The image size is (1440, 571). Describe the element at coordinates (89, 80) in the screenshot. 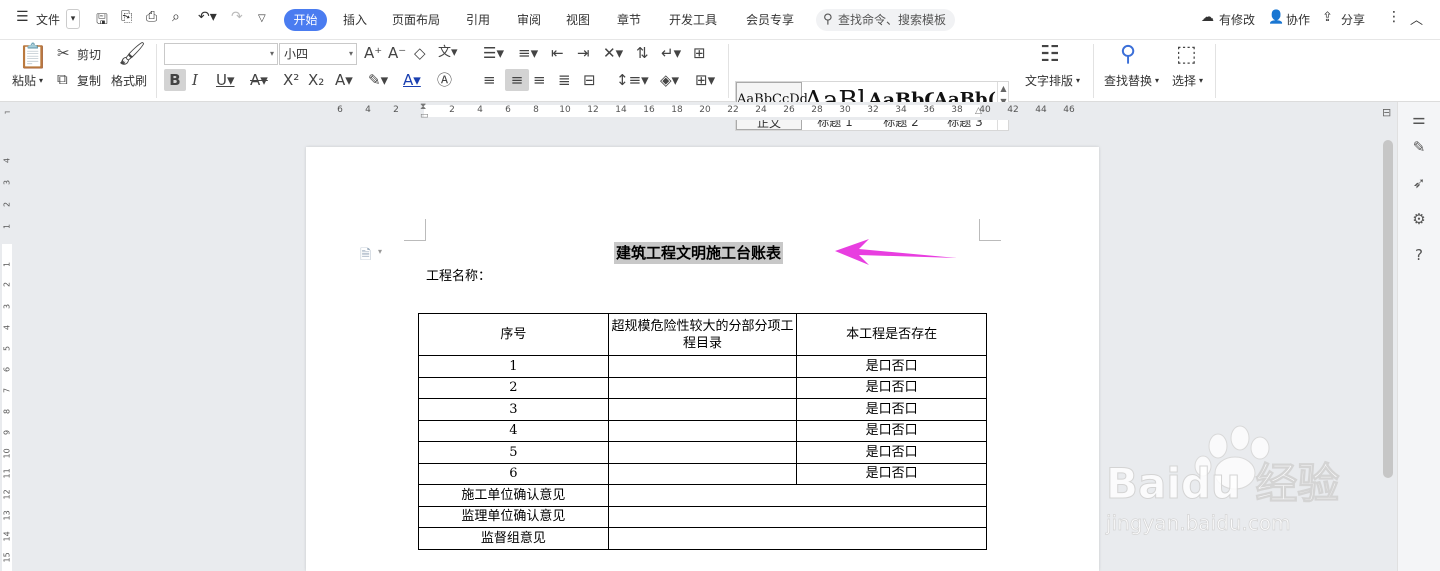

I see `copy-button: 复制` at that location.